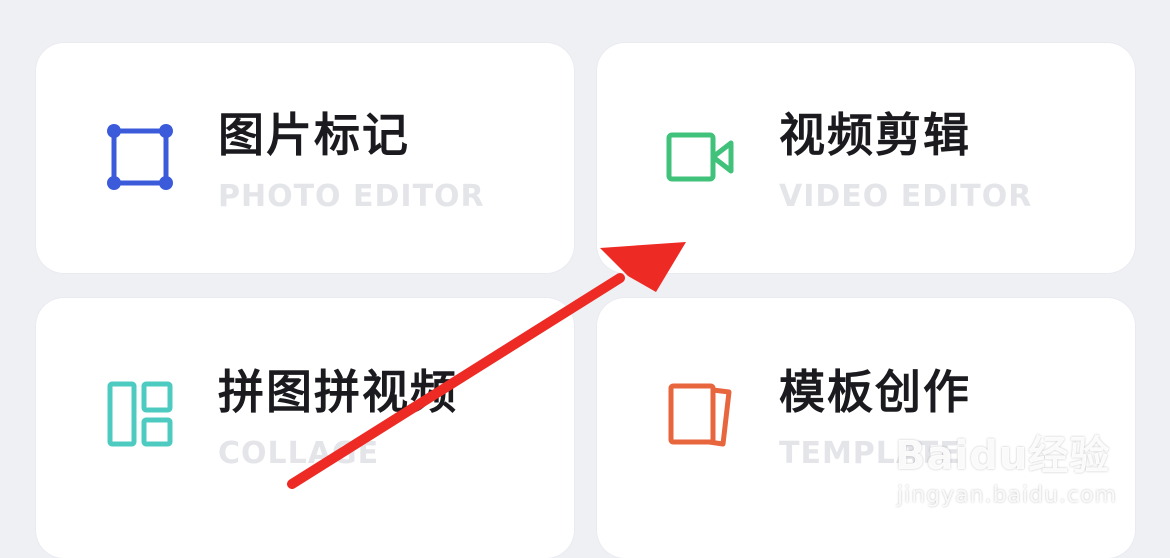 This screenshot has width=1170, height=558. I want to click on photo-editor-title: 图片标记, so click(314, 135).